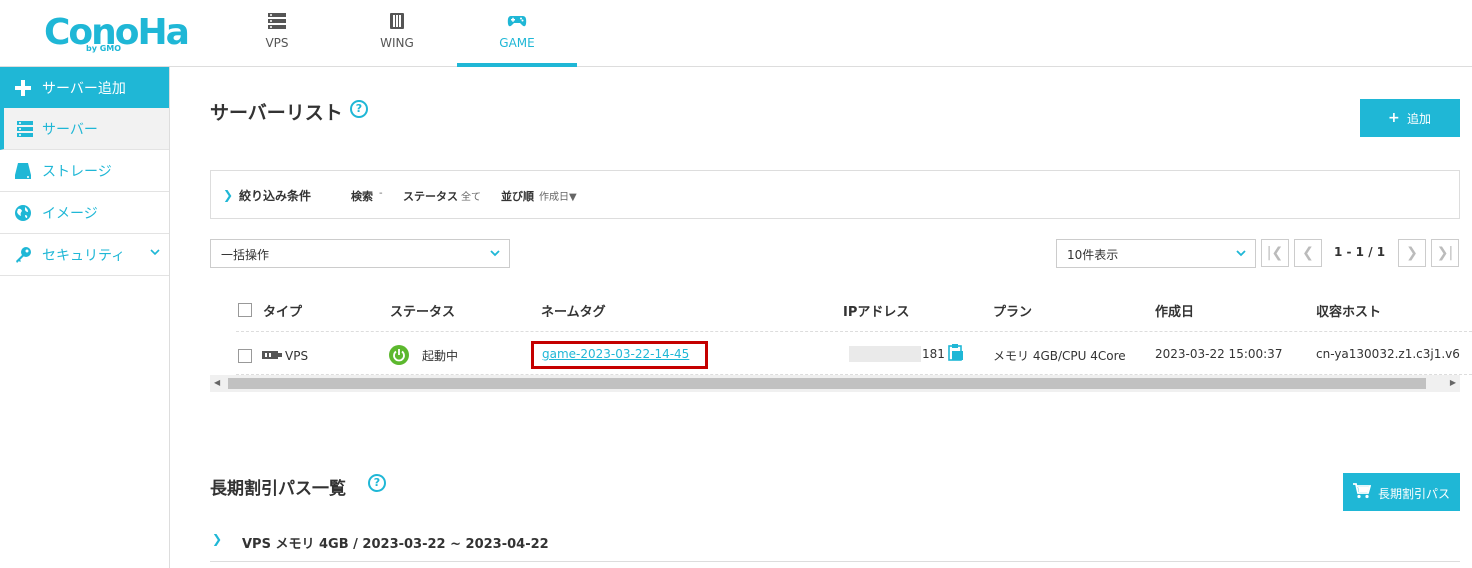 This screenshot has width=1472, height=568. I want to click on filter-panel: ❯ 絞り込み条件 検索 - ステータス 全て 並び順 作成日▼, so click(835, 194).